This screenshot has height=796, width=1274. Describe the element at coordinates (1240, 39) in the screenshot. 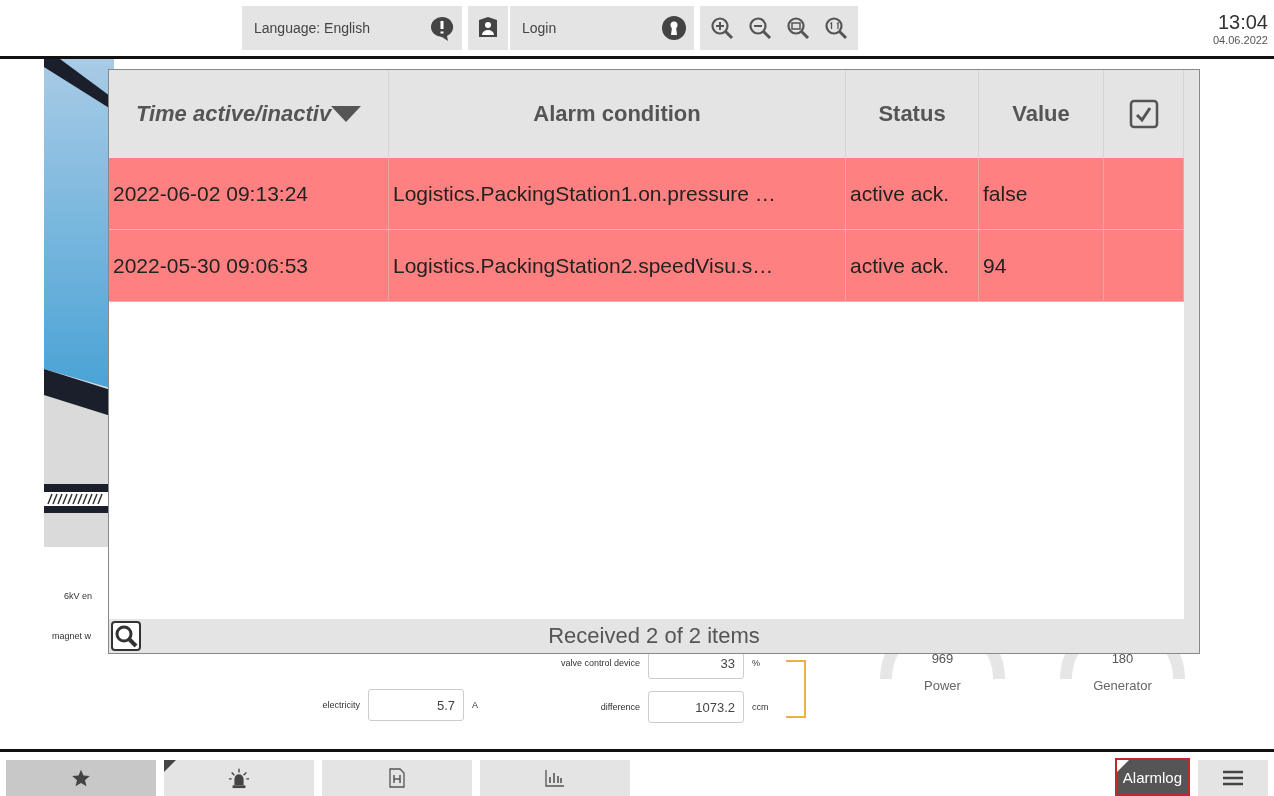

I see `clock-date: 04.06.2022` at that location.